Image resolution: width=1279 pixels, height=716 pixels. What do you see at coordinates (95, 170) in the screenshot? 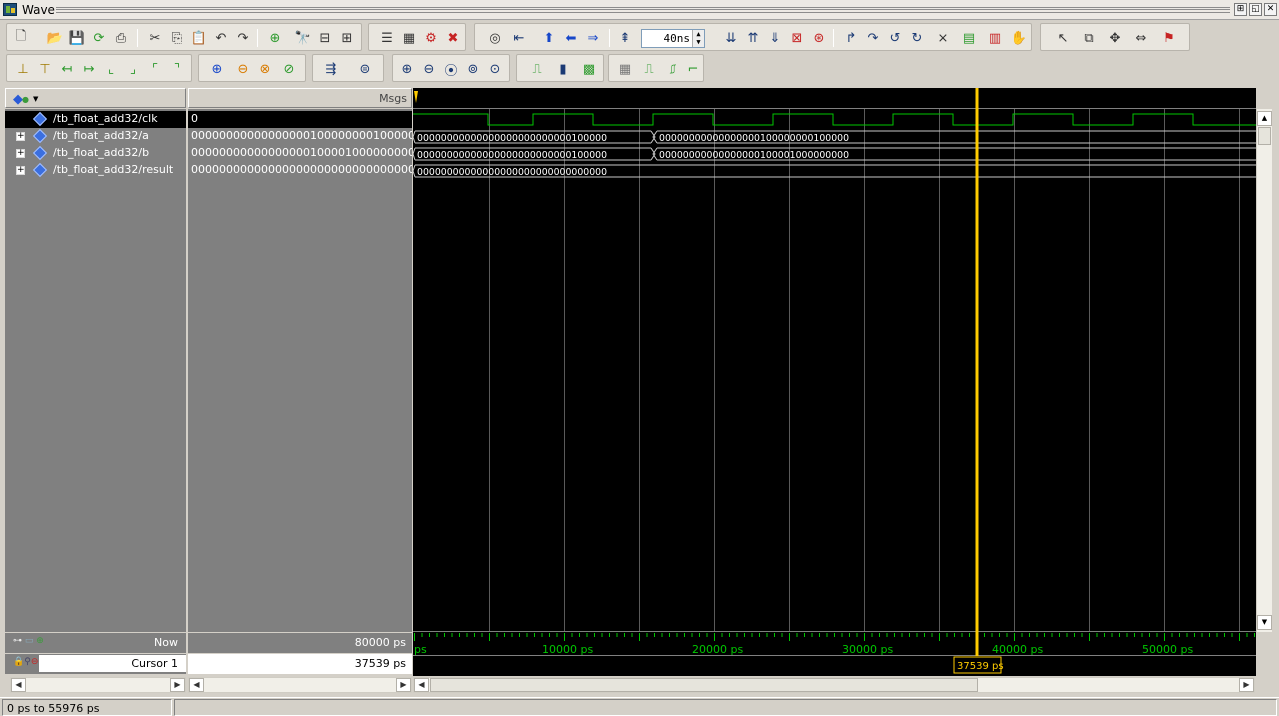
I see `signal-row-result: + /tb_float_add32/result` at bounding box center [95, 170].